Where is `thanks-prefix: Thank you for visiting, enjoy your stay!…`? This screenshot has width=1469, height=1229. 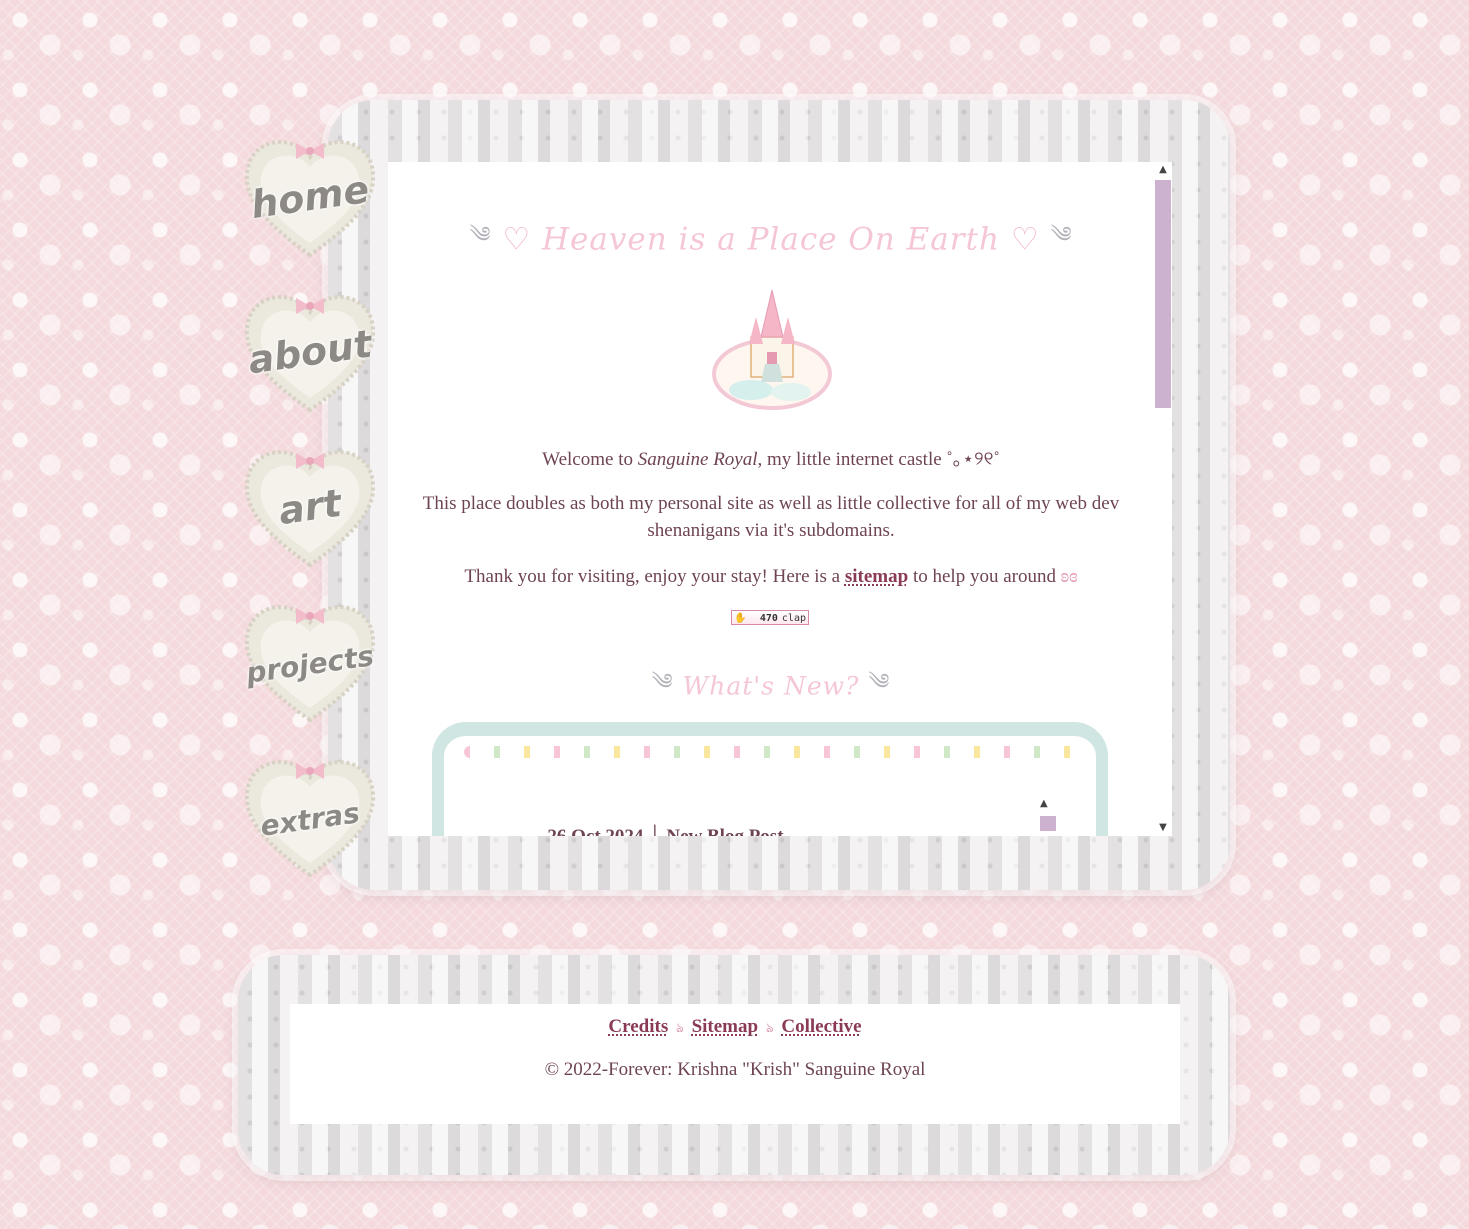
thanks-prefix: Thank you for visiting, enjoy your stay!… is located at coordinates (654, 576).